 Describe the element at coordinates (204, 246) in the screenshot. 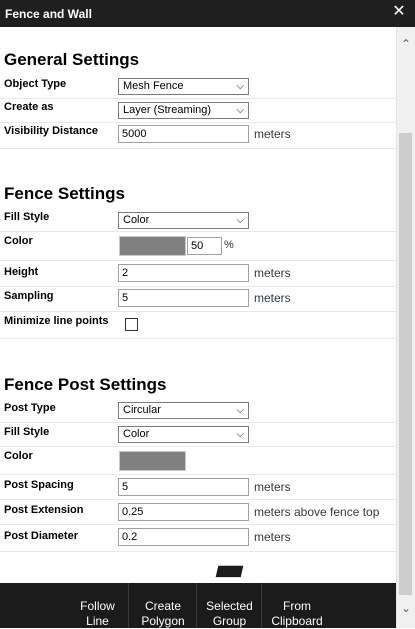

I see `fence-opacity-input: 50` at that location.